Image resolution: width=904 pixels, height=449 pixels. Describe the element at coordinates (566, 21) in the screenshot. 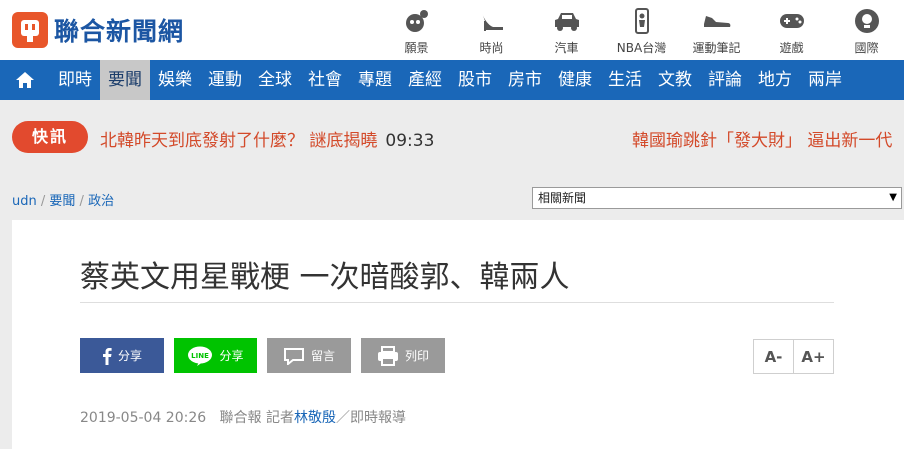

I see `car-icon` at that location.